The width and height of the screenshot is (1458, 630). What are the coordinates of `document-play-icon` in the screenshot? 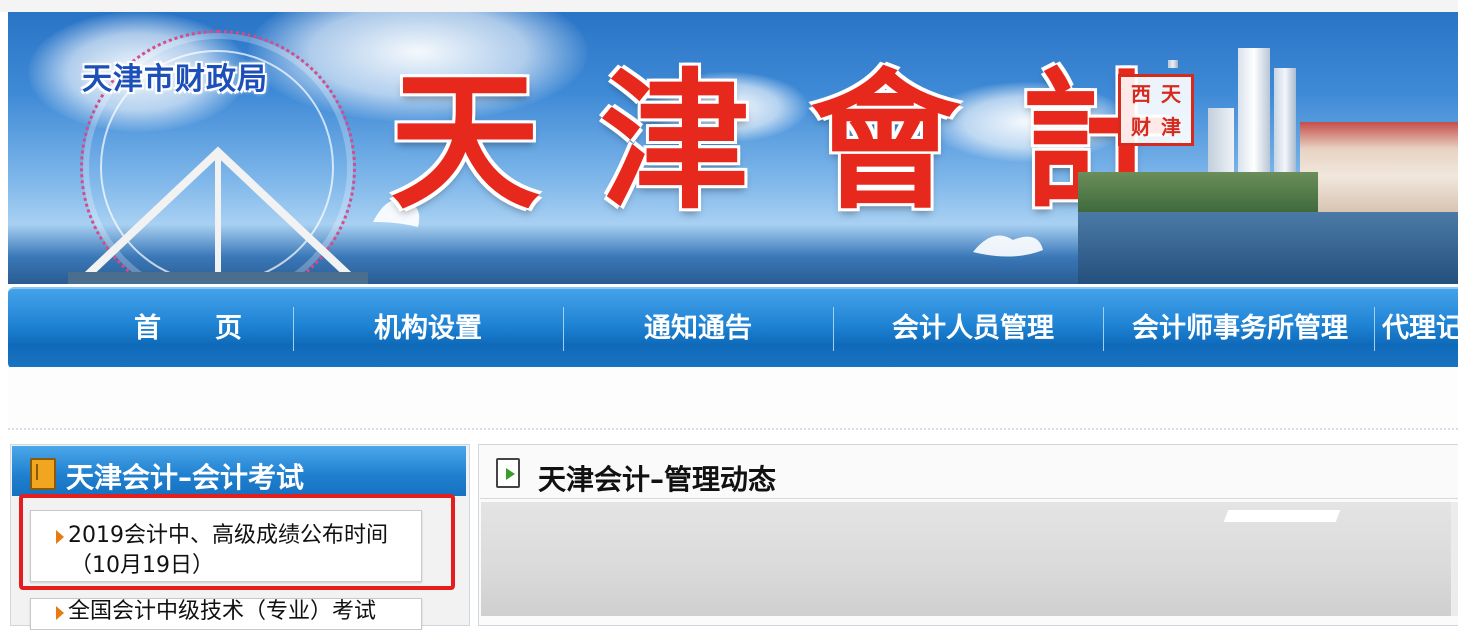 It's located at (508, 473).